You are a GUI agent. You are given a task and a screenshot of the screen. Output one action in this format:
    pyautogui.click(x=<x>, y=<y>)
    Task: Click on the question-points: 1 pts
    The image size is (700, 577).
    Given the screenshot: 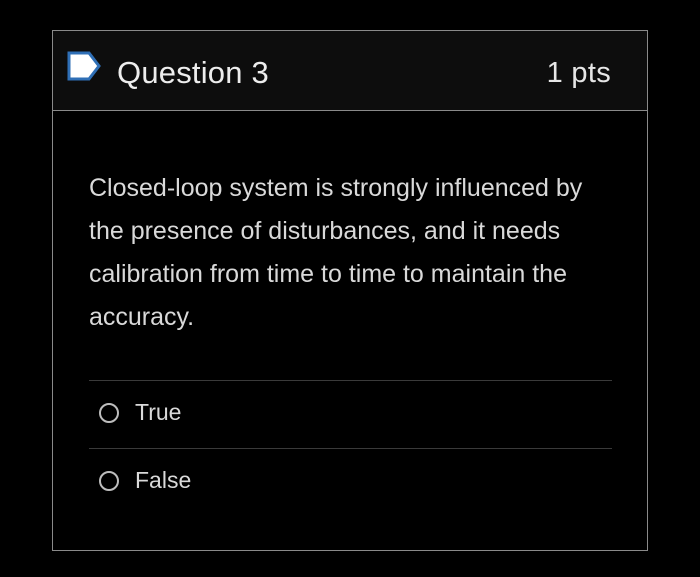 What is the action you would take?
    pyautogui.click(x=578, y=73)
    